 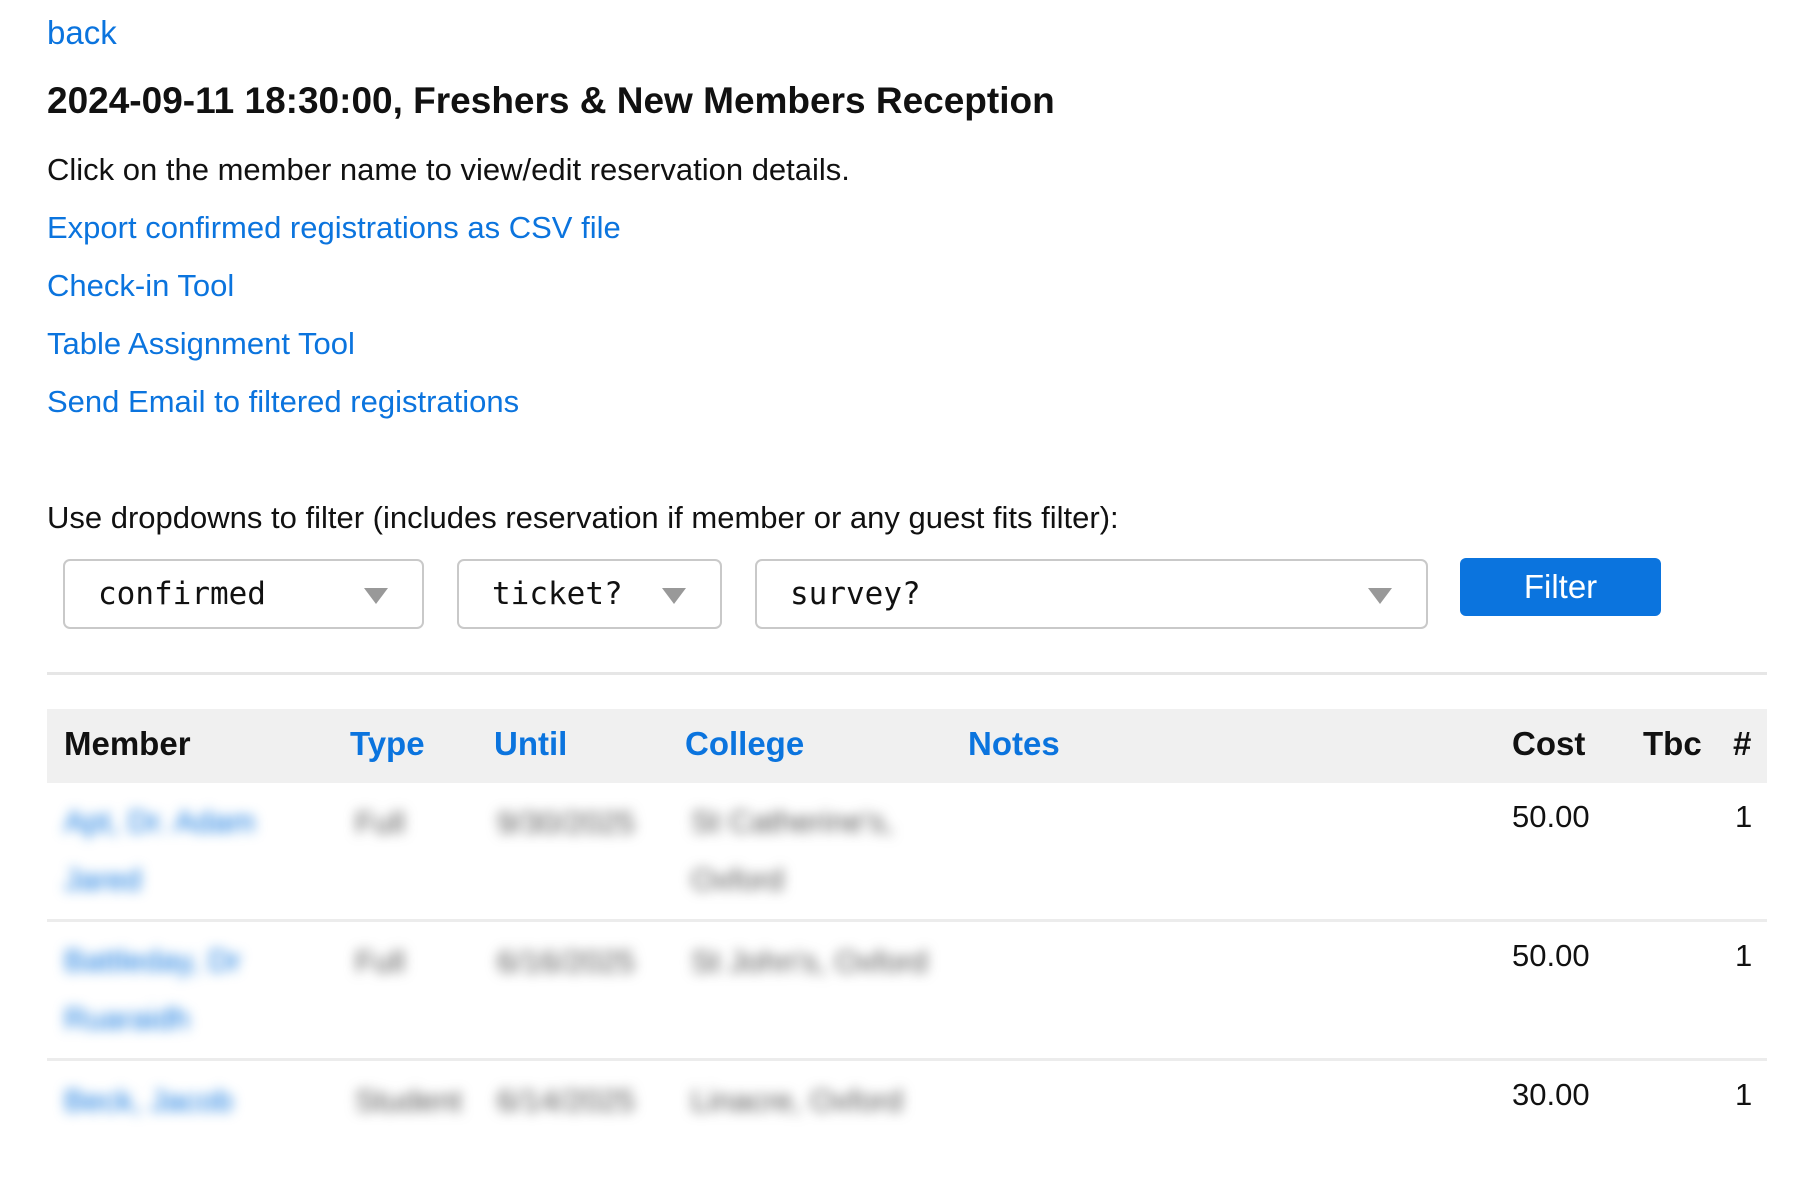 I want to click on table-assignment-tool-link: Table Assignment Tool, so click(x=201, y=344).